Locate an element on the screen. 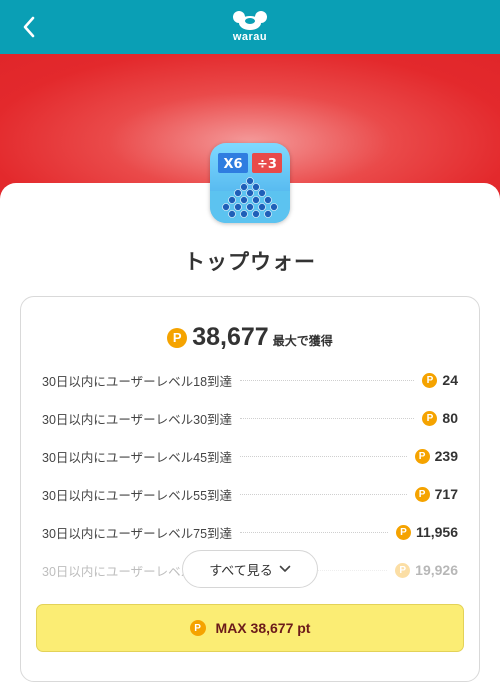 This screenshot has width=500, height=700. max-points-button: P MAX 38,677 pt is located at coordinates (250, 628).